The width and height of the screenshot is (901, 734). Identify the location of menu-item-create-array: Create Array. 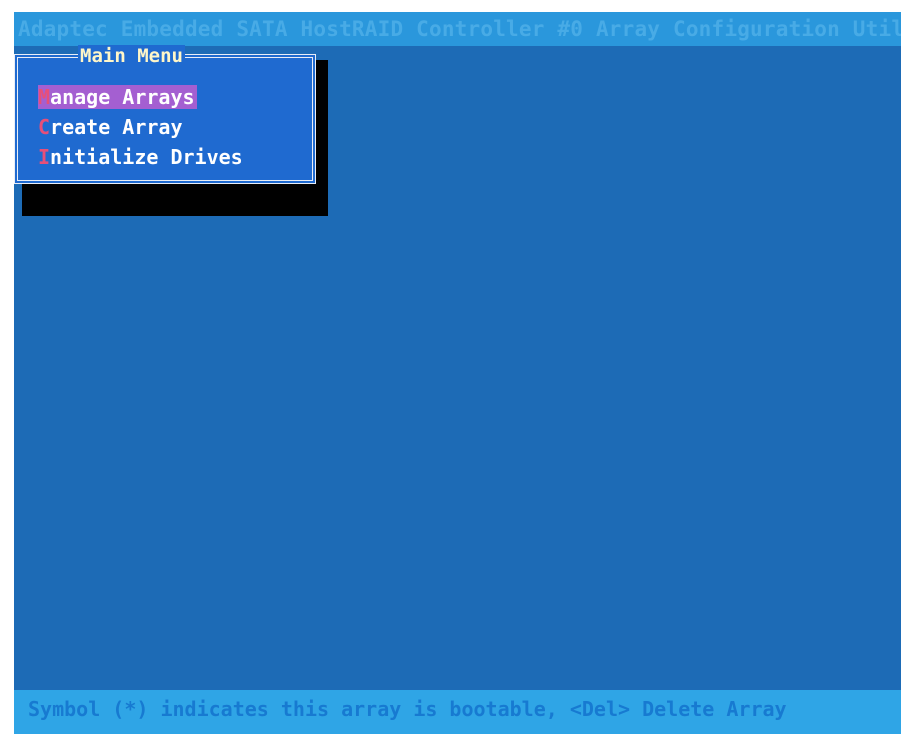
(140, 127).